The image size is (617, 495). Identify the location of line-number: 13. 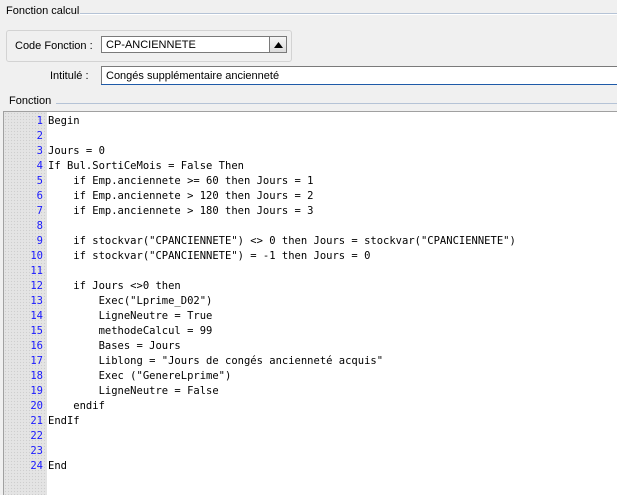
(36, 301).